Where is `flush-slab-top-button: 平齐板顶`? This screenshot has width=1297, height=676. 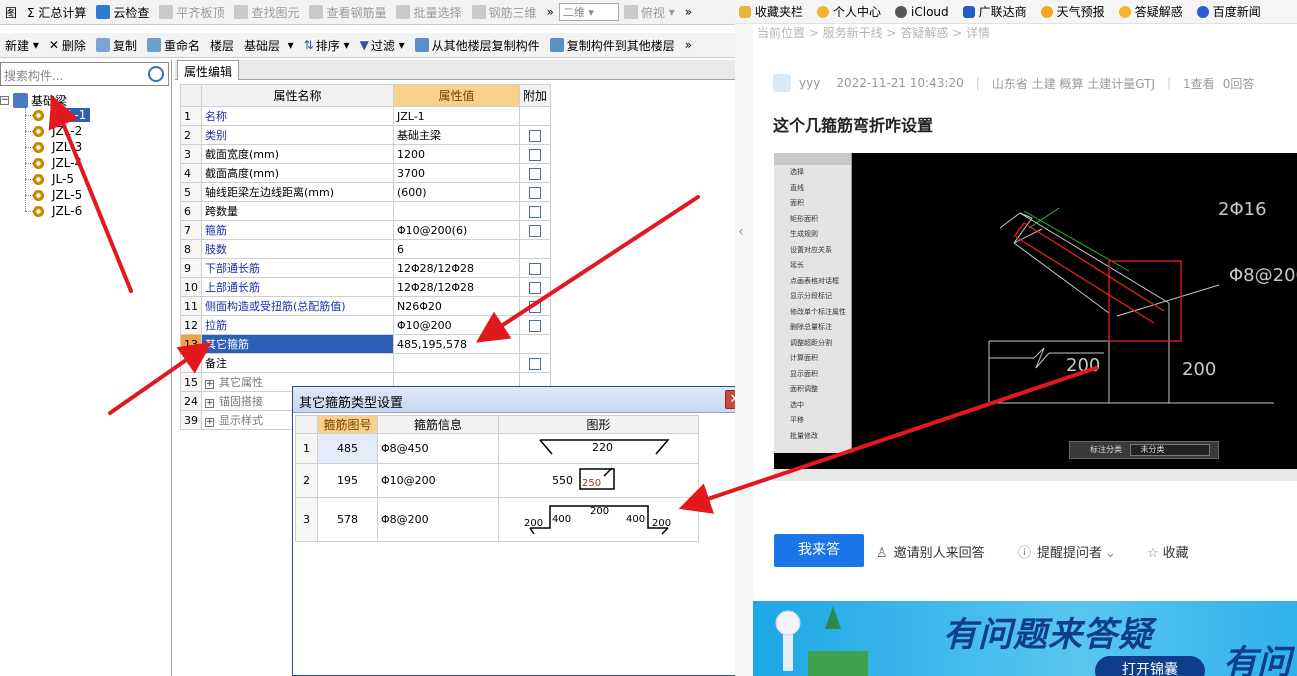
flush-slab-top-button: 平齐板顶 is located at coordinates (191, 12).